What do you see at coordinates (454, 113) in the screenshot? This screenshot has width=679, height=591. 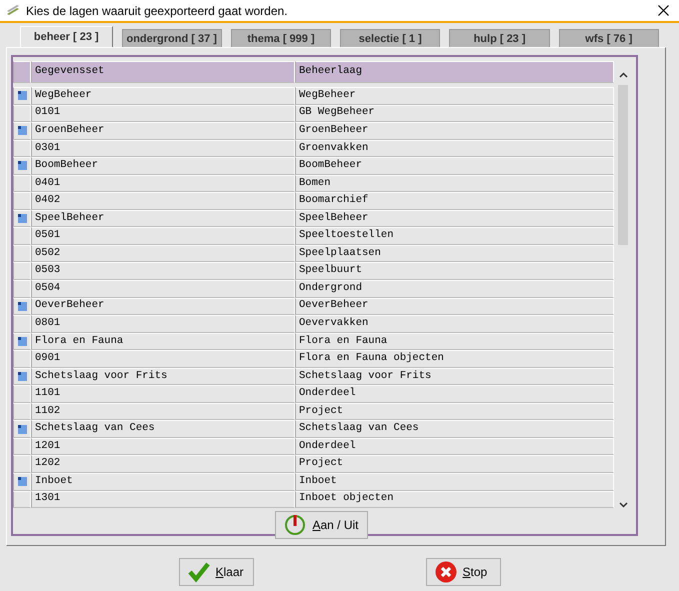 I see `table-cell: GB WegBeheer` at bounding box center [454, 113].